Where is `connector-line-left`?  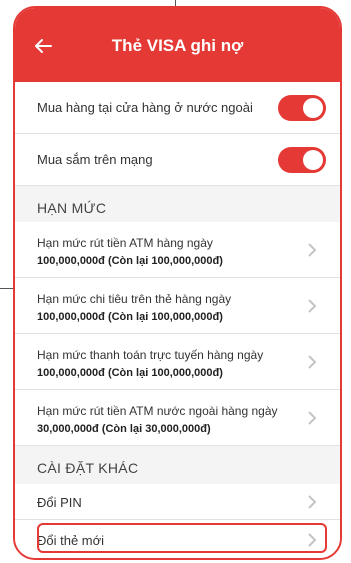 connector-line-left is located at coordinates (7, 288).